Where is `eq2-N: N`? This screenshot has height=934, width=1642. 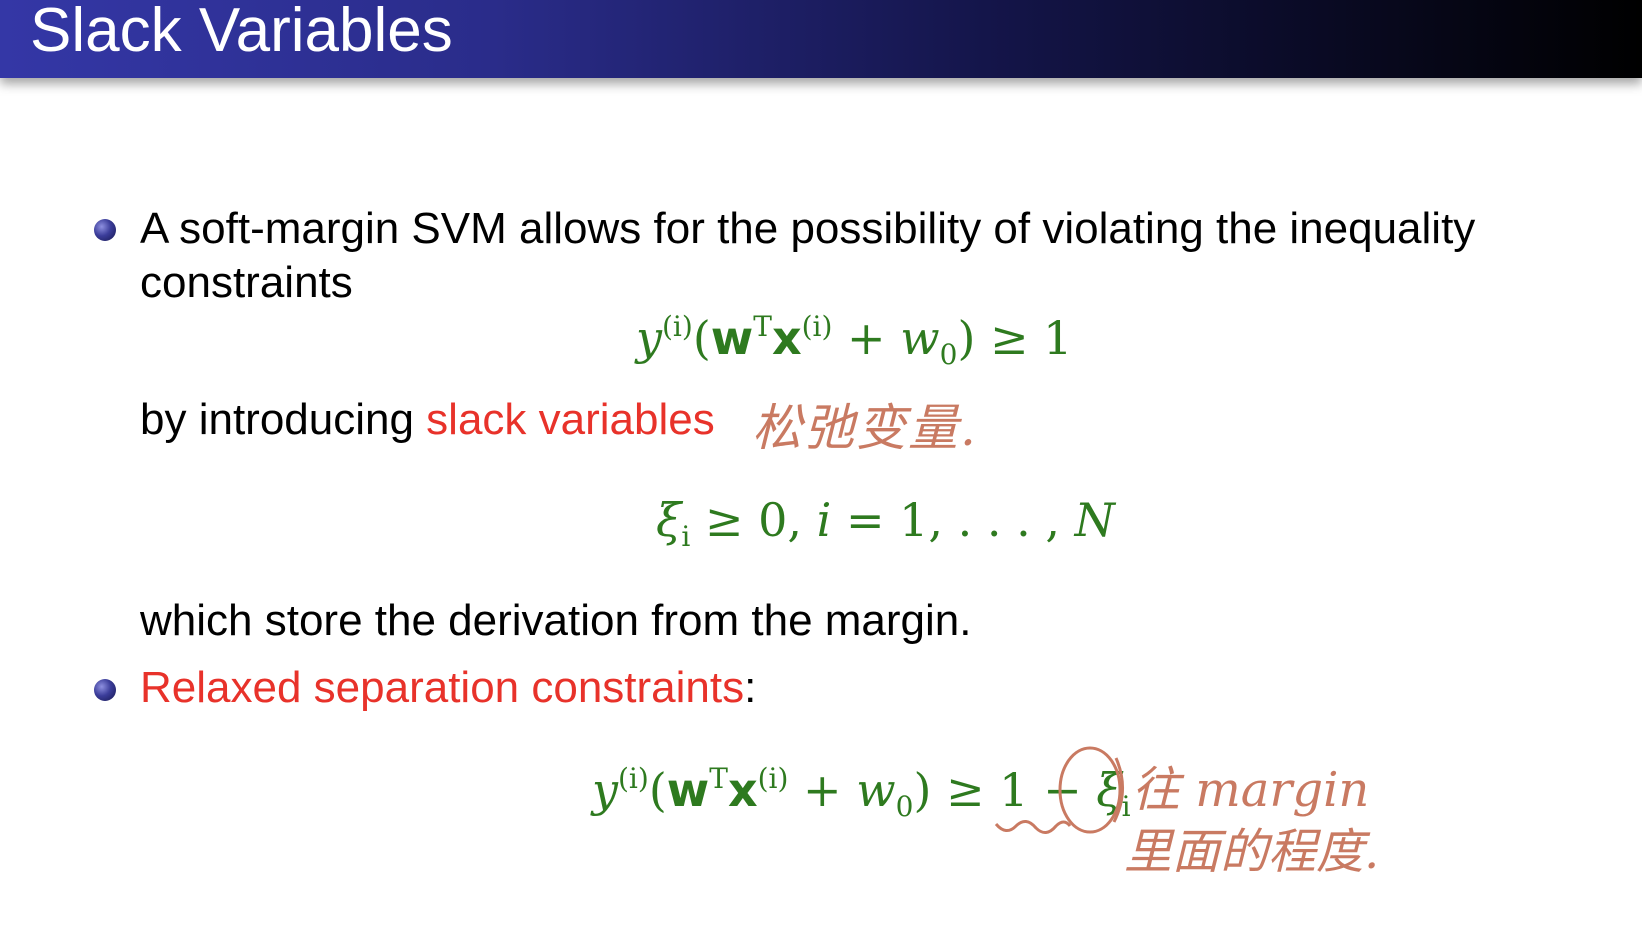 eq2-N: N is located at coordinates (1094, 520).